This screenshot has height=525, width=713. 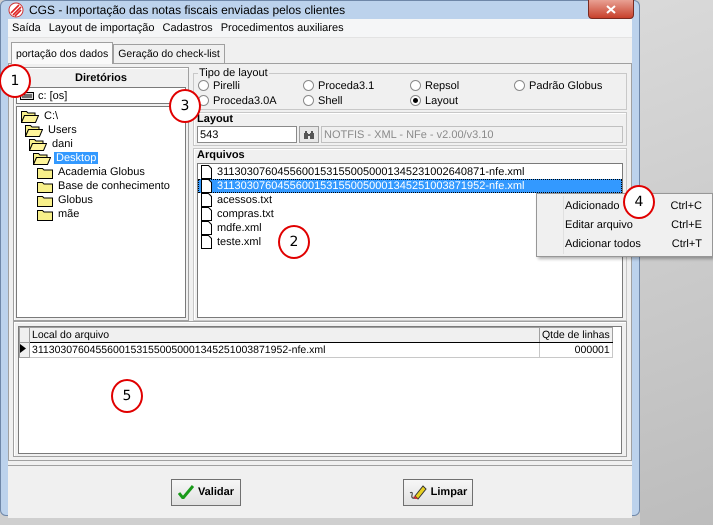 I want to click on context-menu-item: Editar arquivo, so click(x=599, y=224).